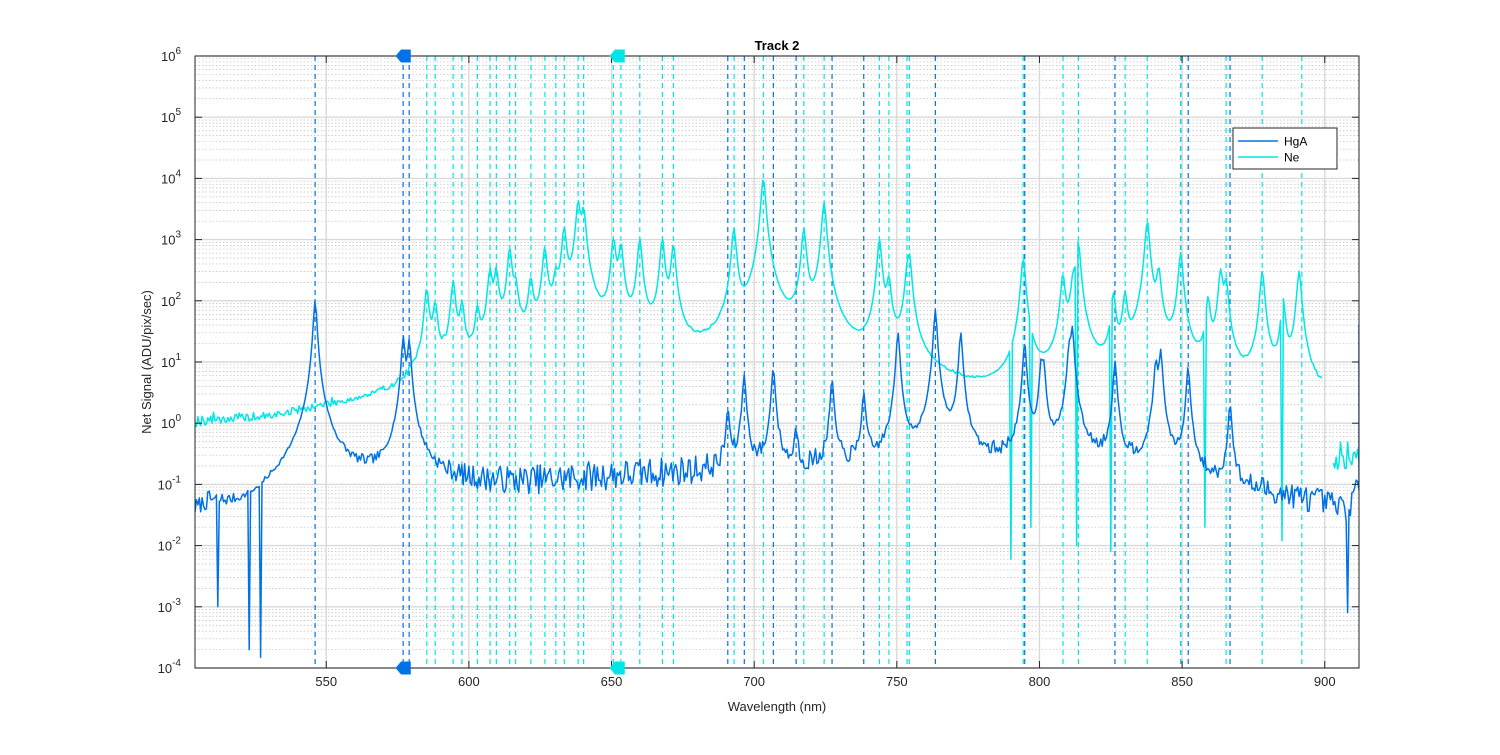 The width and height of the screenshot is (1500, 755). What do you see at coordinates (1040, 681) in the screenshot?
I see `x-tick-label: 800` at bounding box center [1040, 681].